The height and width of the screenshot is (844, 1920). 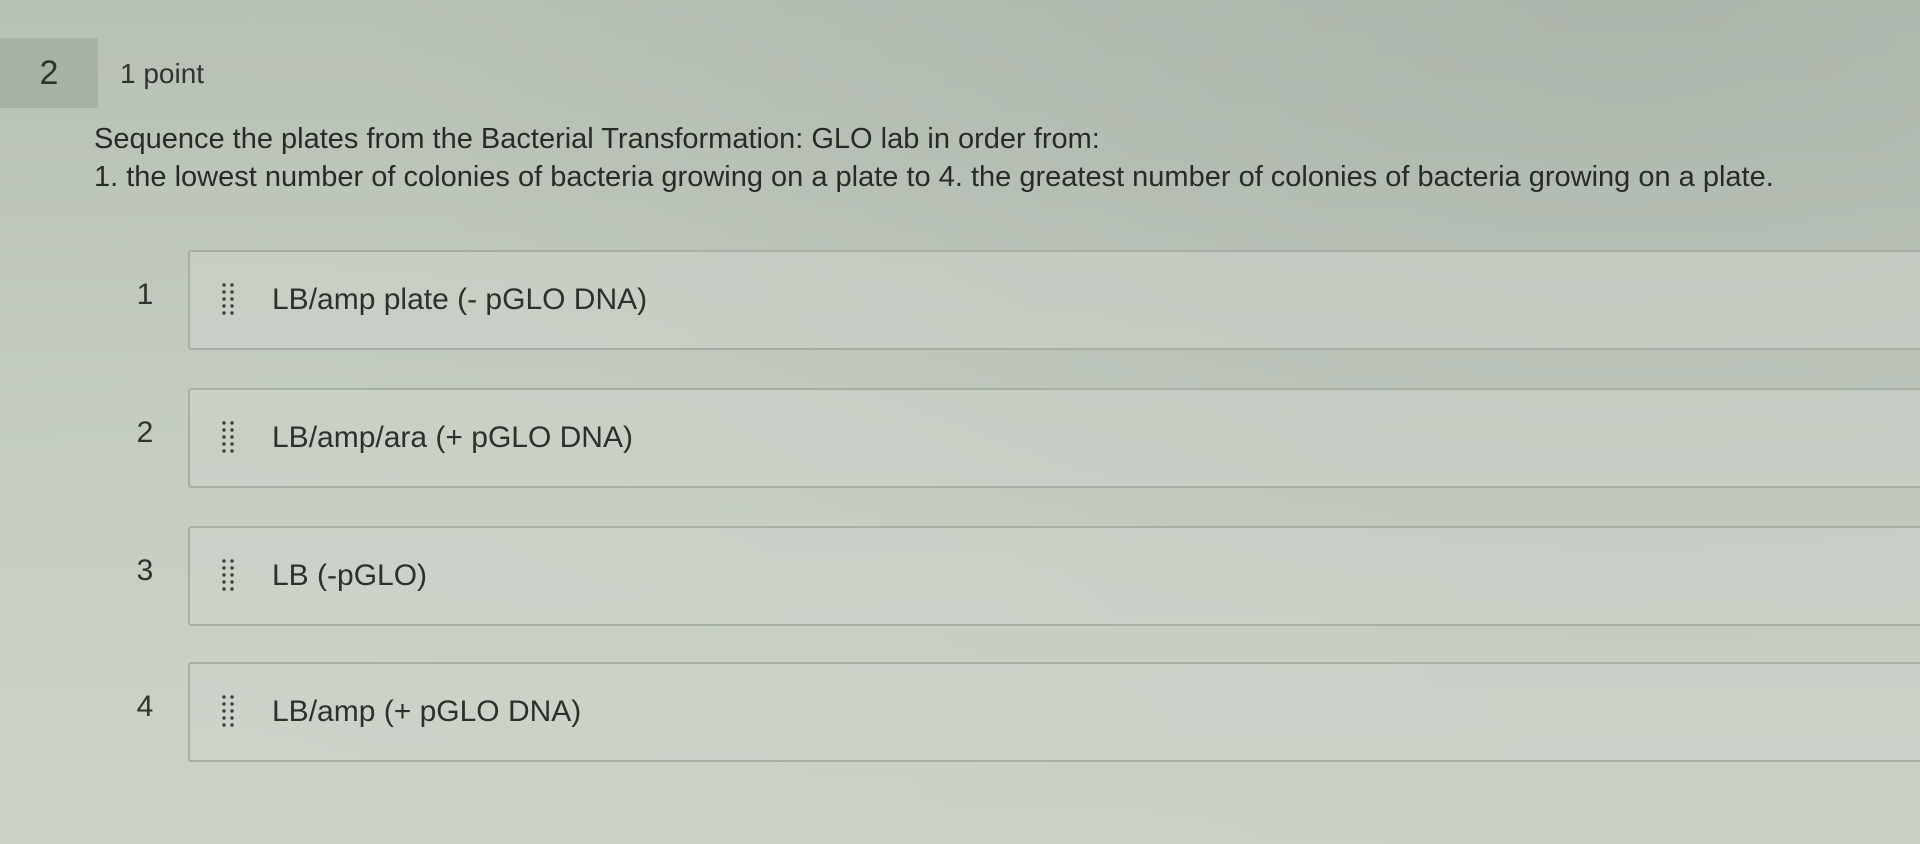 I want to click on ordering-position: 2, so click(x=145, y=432).